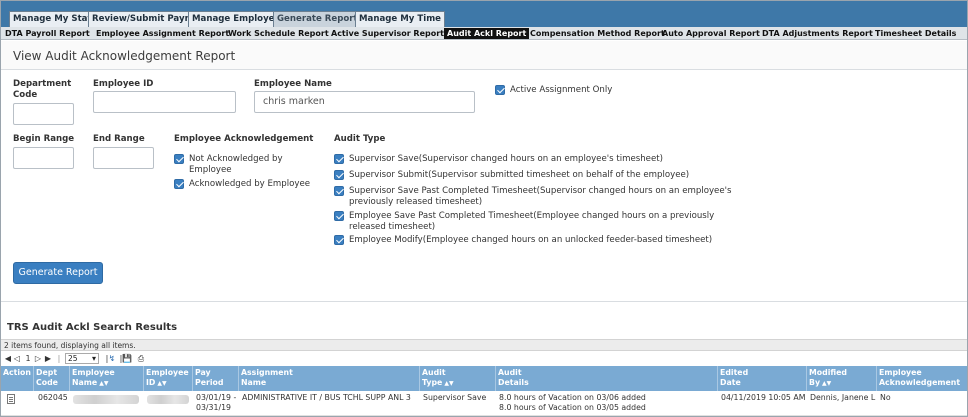 The height and width of the screenshot is (417, 968). Describe the element at coordinates (817, 33) in the screenshot. I see `subnav-dta-adjustments-report: DTA Adjustments Report` at that location.